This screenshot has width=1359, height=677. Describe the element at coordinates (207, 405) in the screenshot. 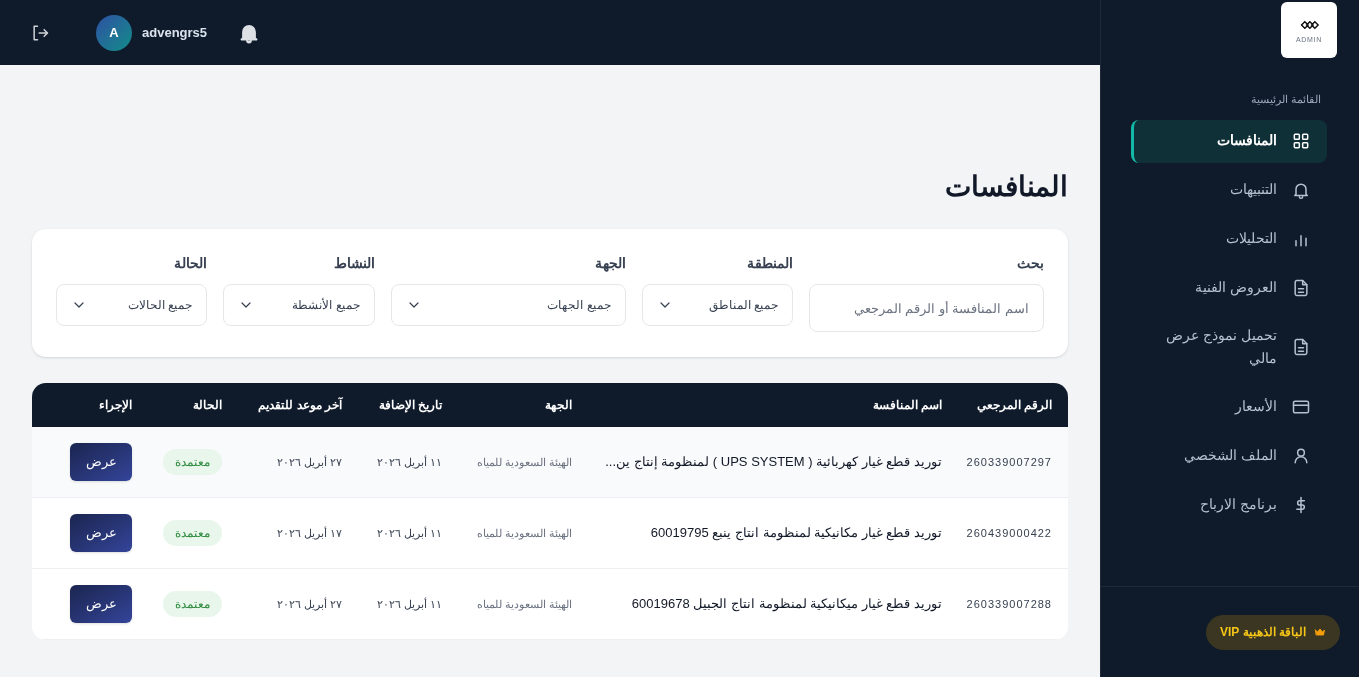

I see `column-header: الحالة` at that location.